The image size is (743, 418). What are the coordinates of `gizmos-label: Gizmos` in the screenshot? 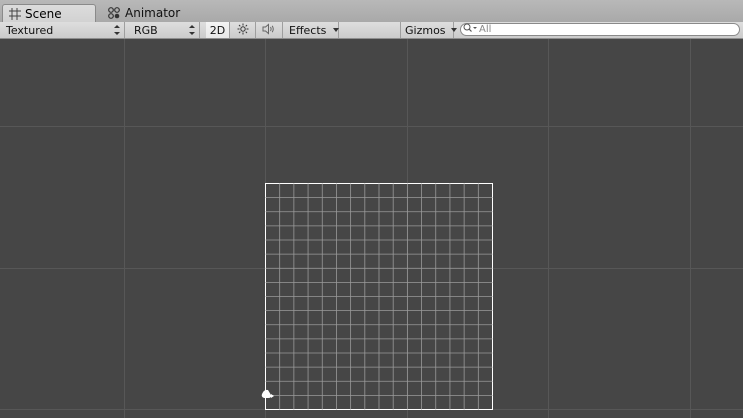 It's located at (425, 30).